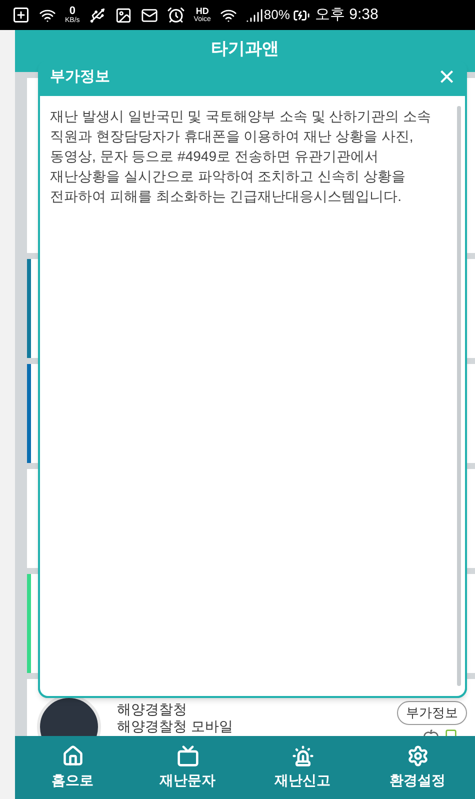 The height and width of the screenshot is (799, 475). I want to click on app-title: 타기과앤, so click(245, 50).